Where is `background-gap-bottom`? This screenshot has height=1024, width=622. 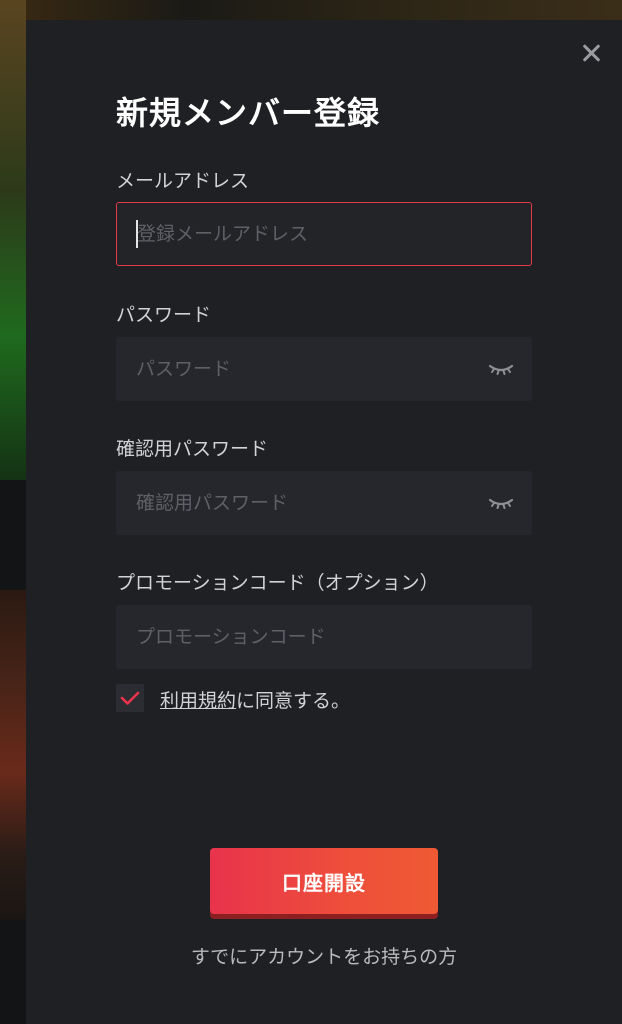
background-gap-bottom is located at coordinates (13, 972).